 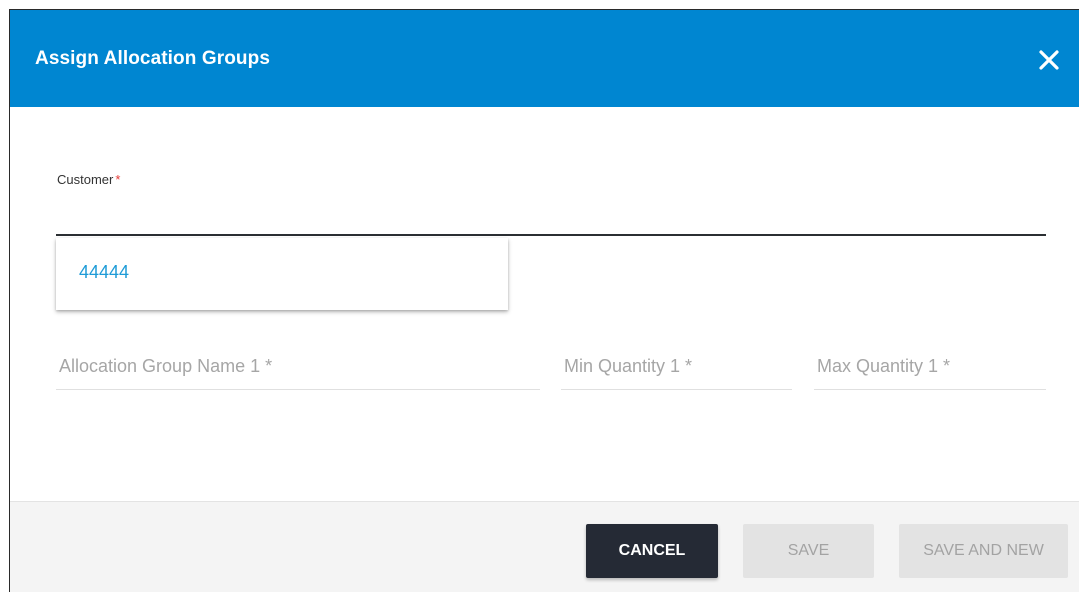 I want to click on max-quantity-field: Max Quantity 1 *, so click(x=930, y=365).